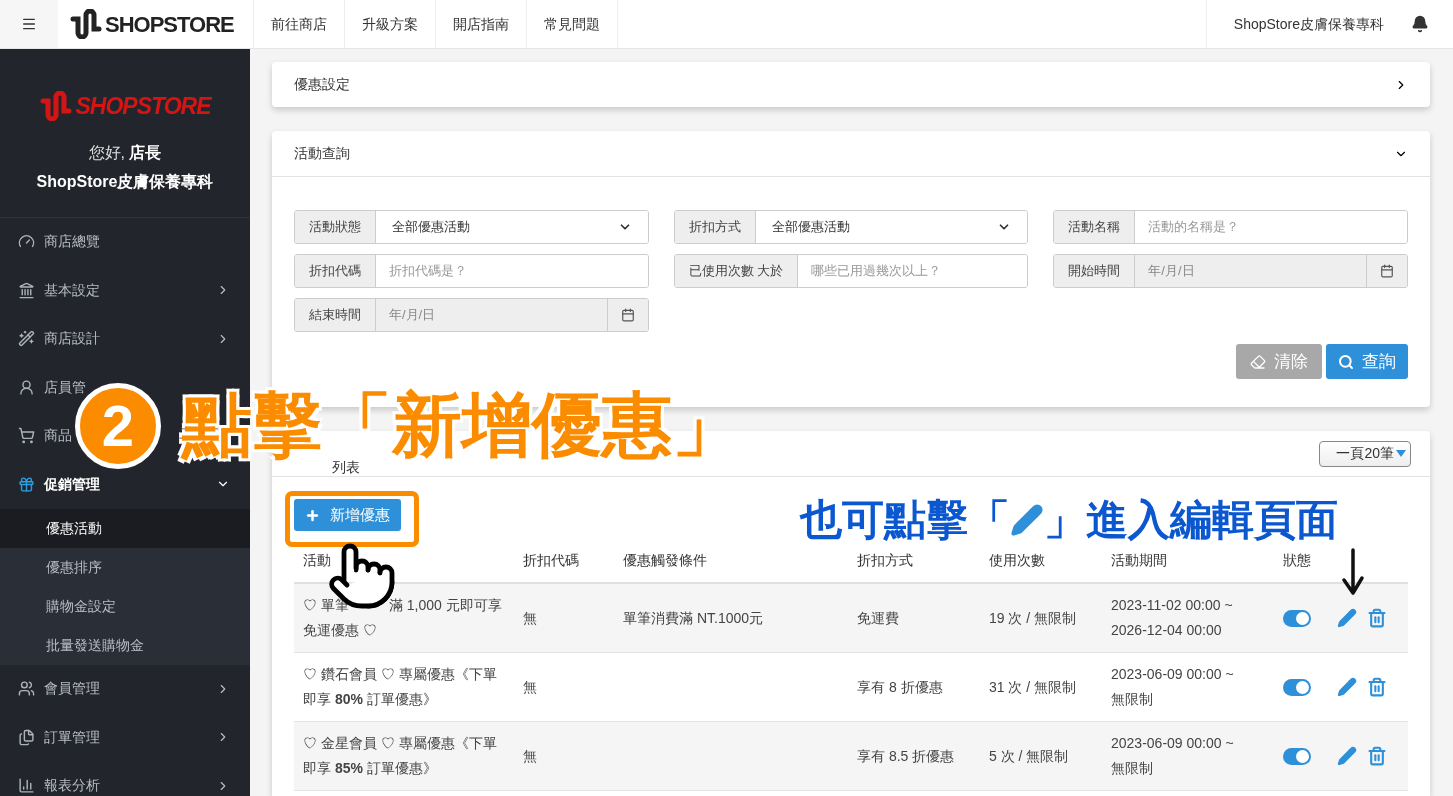 This screenshot has width=1453, height=796. What do you see at coordinates (72, 290) in the screenshot?
I see `sidebar-item: 基本設定` at bounding box center [72, 290].